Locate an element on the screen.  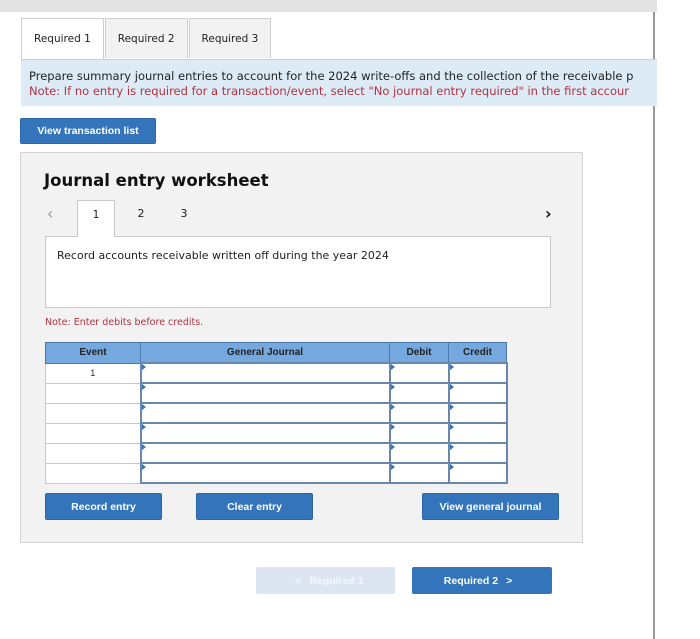
worksheet-step-3: 3 is located at coordinates (184, 218).